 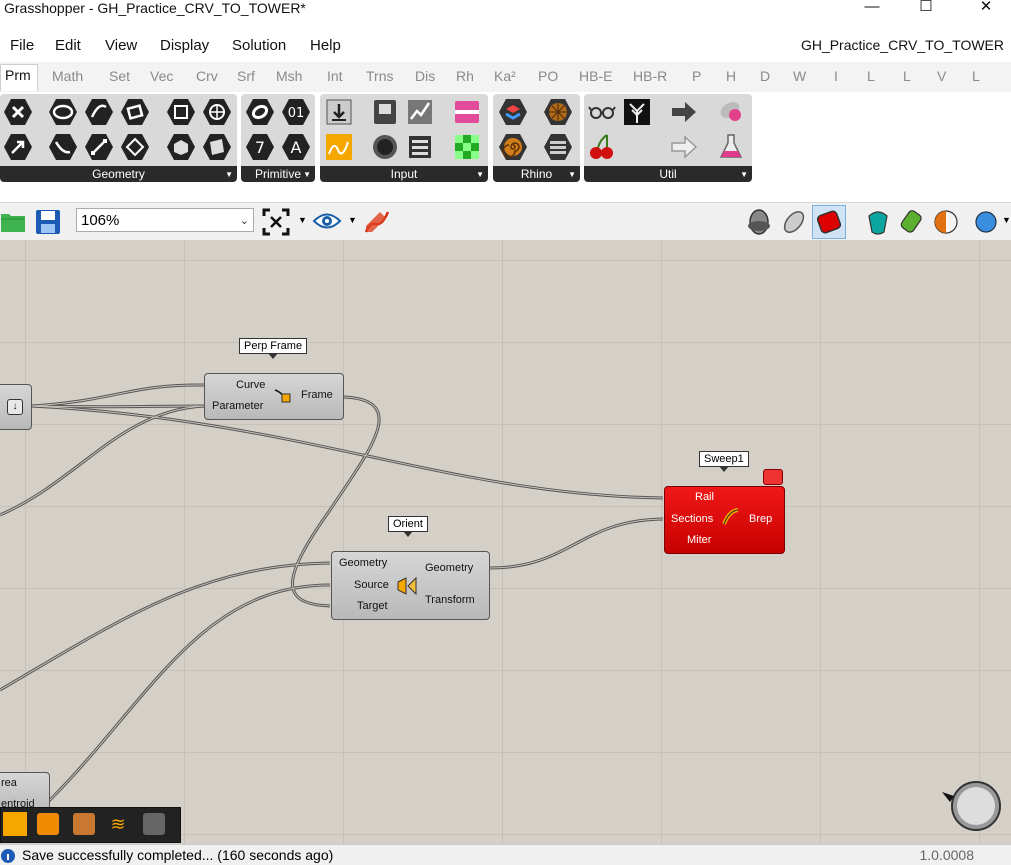 What do you see at coordinates (296, 112) in the screenshot?
I see `integer-param-icon: 01` at bounding box center [296, 112].